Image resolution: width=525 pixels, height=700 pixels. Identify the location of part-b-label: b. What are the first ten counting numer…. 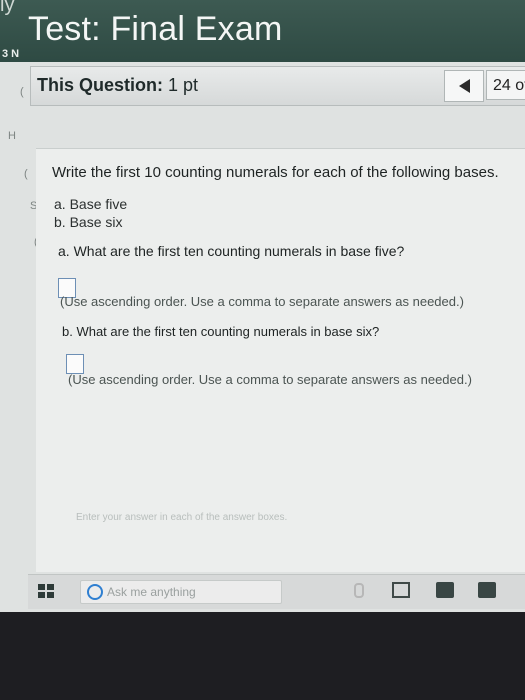
(221, 331).